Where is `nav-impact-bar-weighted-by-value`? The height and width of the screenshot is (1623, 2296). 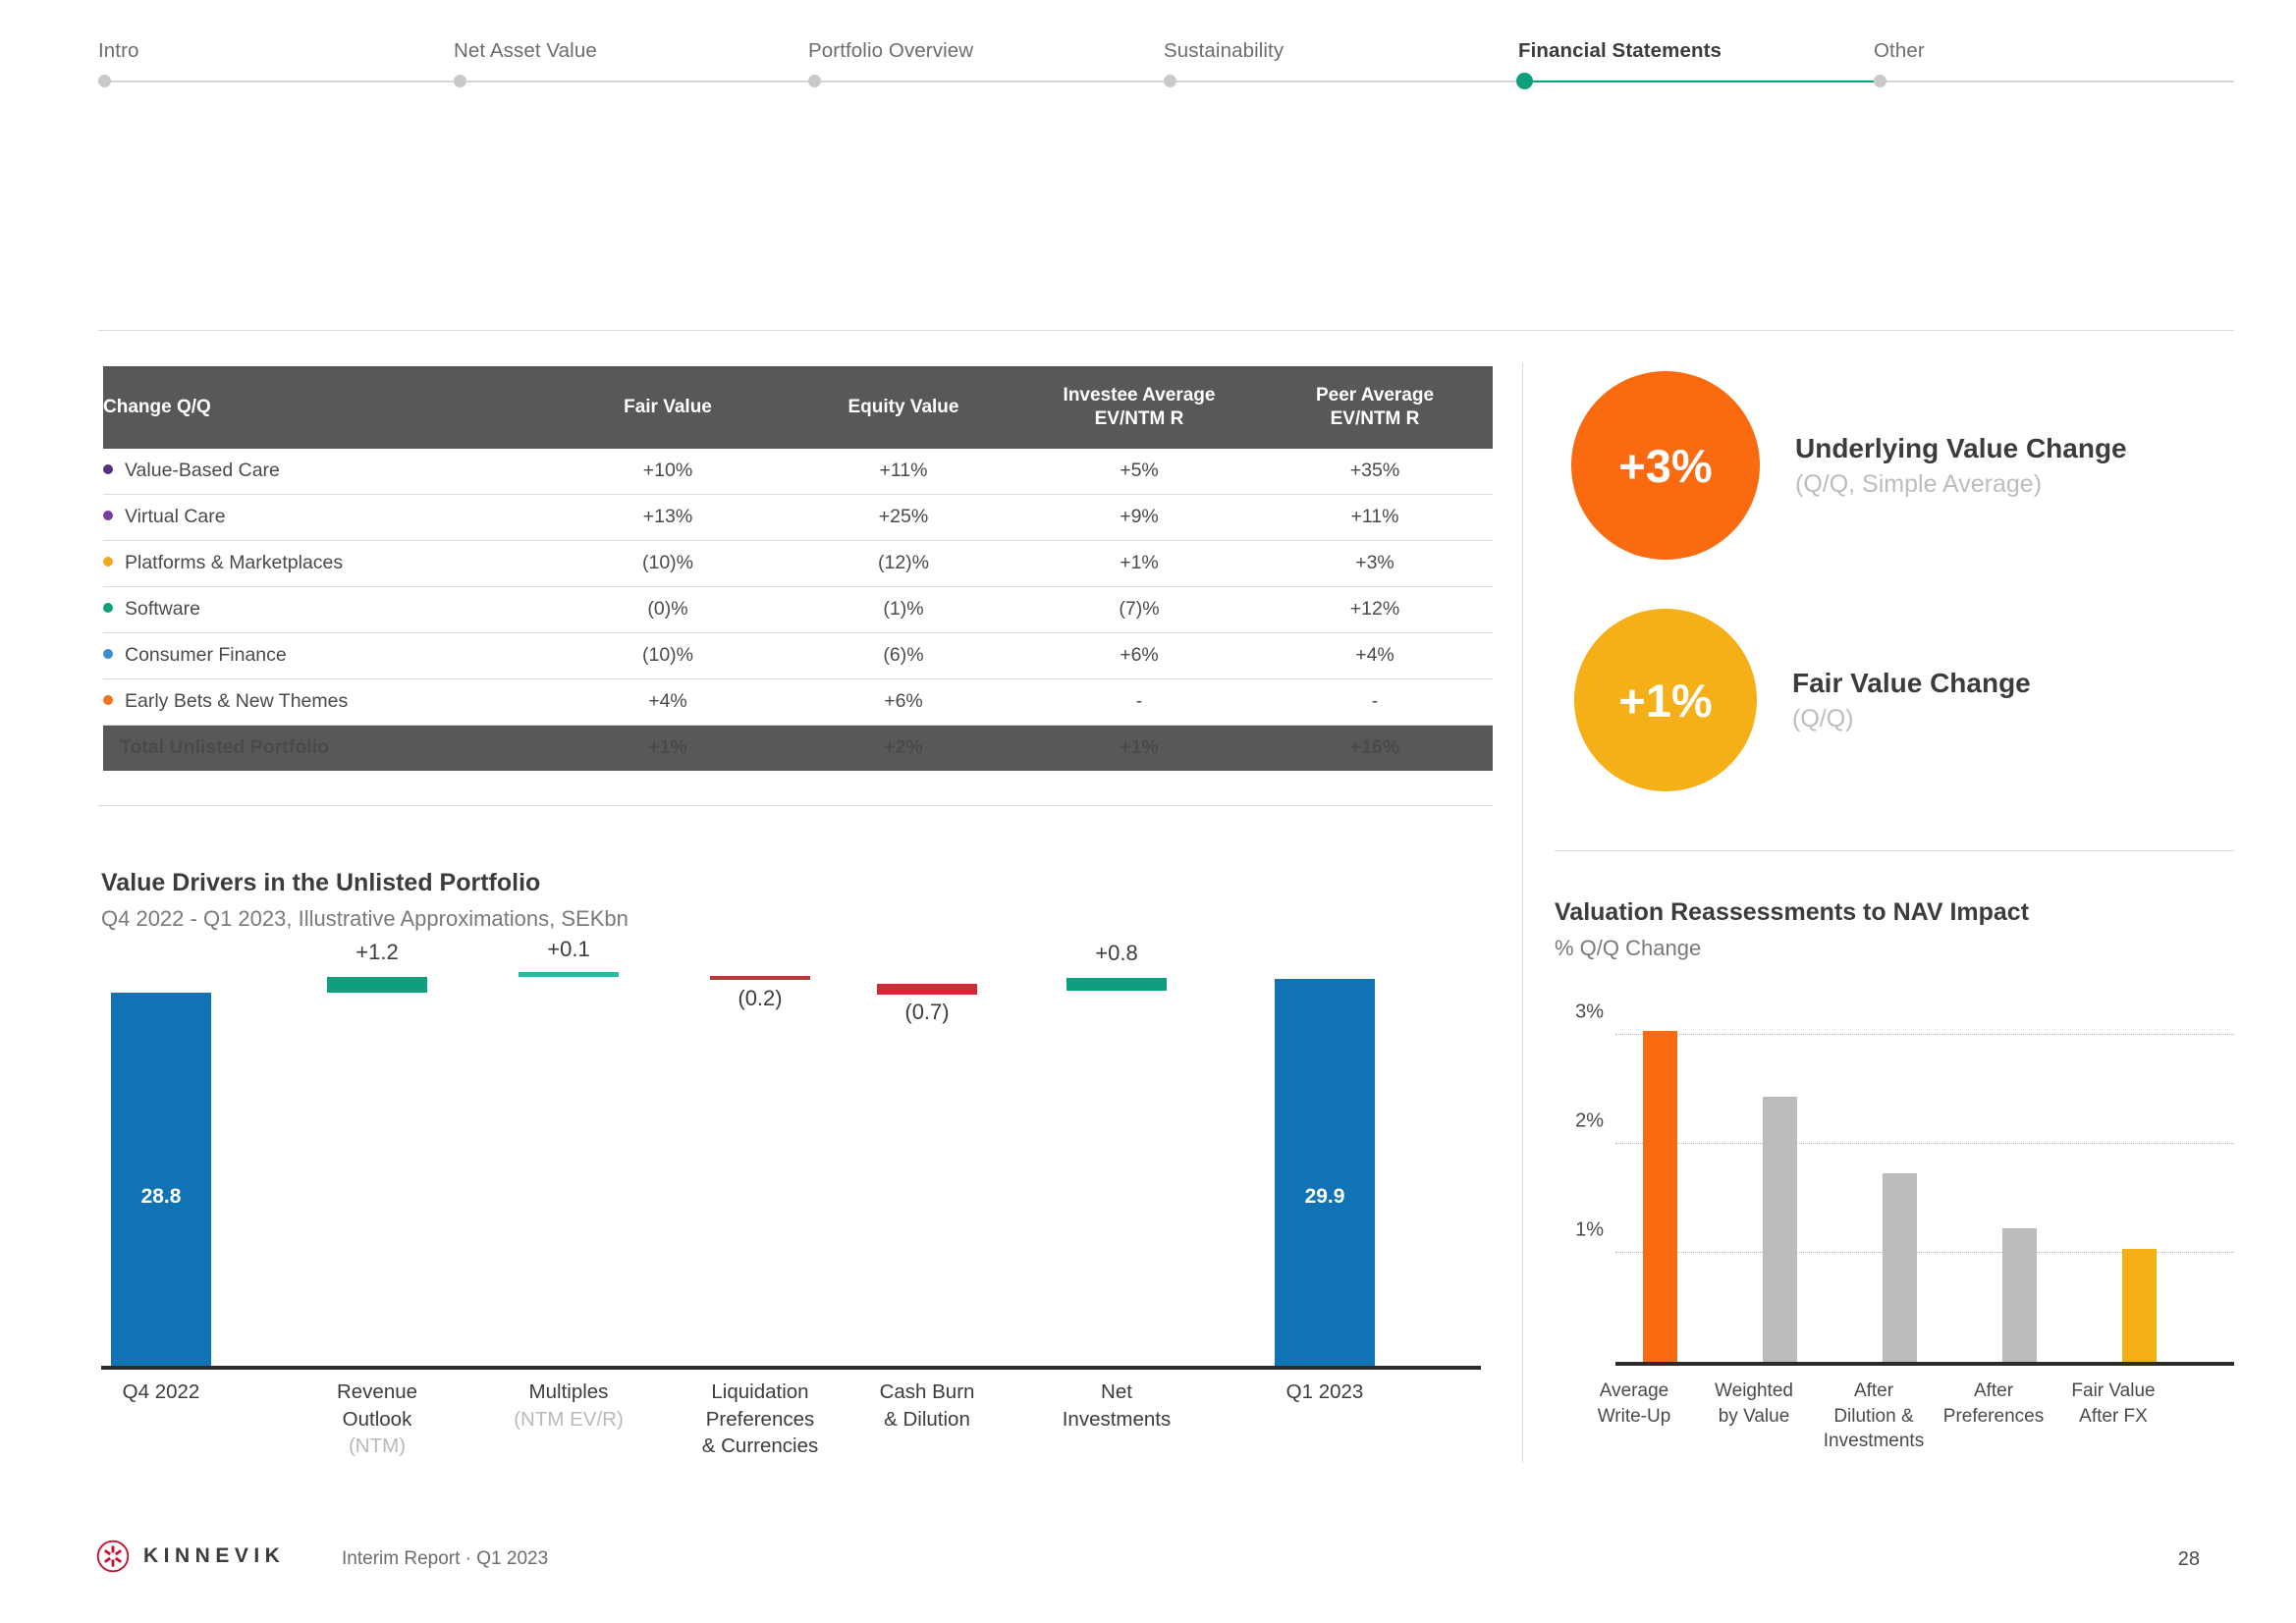 nav-impact-bar-weighted-by-value is located at coordinates (1780, 1229).